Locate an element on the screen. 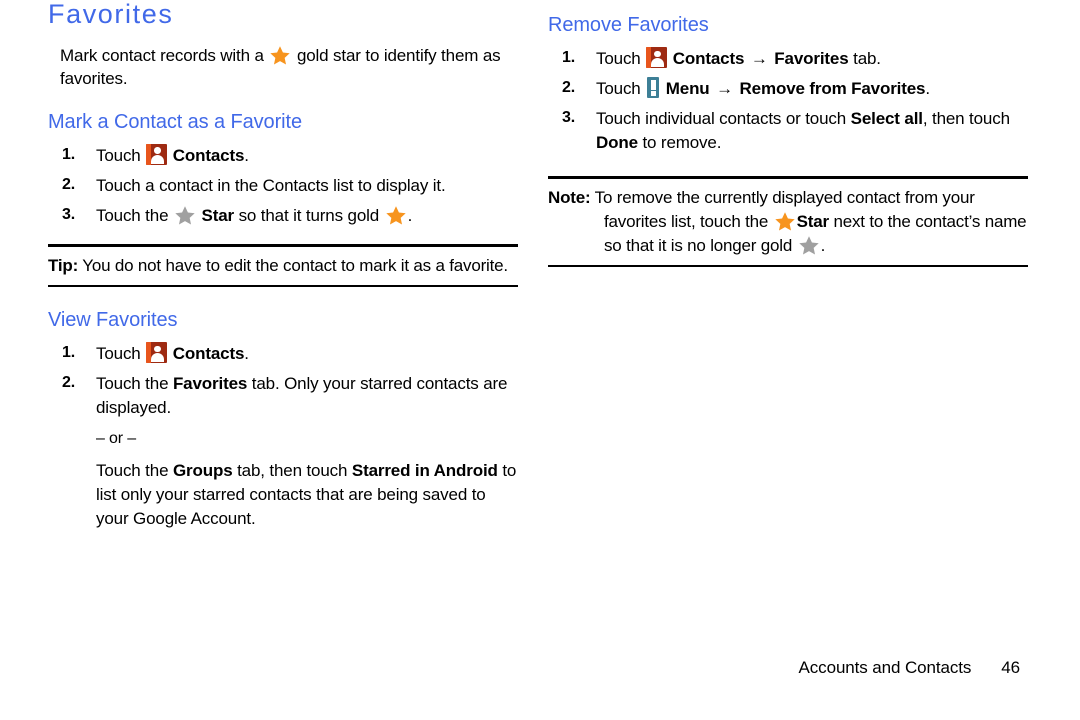  intro-text-before: Mark contact records with a is located at coordinates (164, 55).